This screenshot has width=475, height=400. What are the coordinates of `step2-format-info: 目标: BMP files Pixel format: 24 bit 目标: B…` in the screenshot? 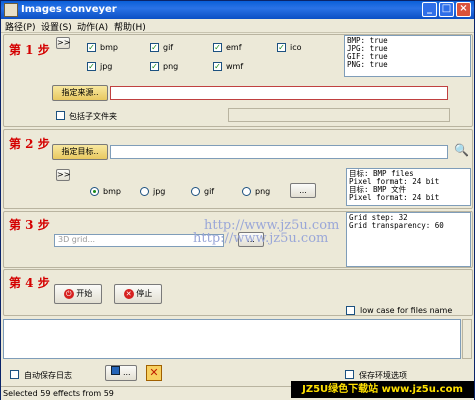 It's located at (408, 187).